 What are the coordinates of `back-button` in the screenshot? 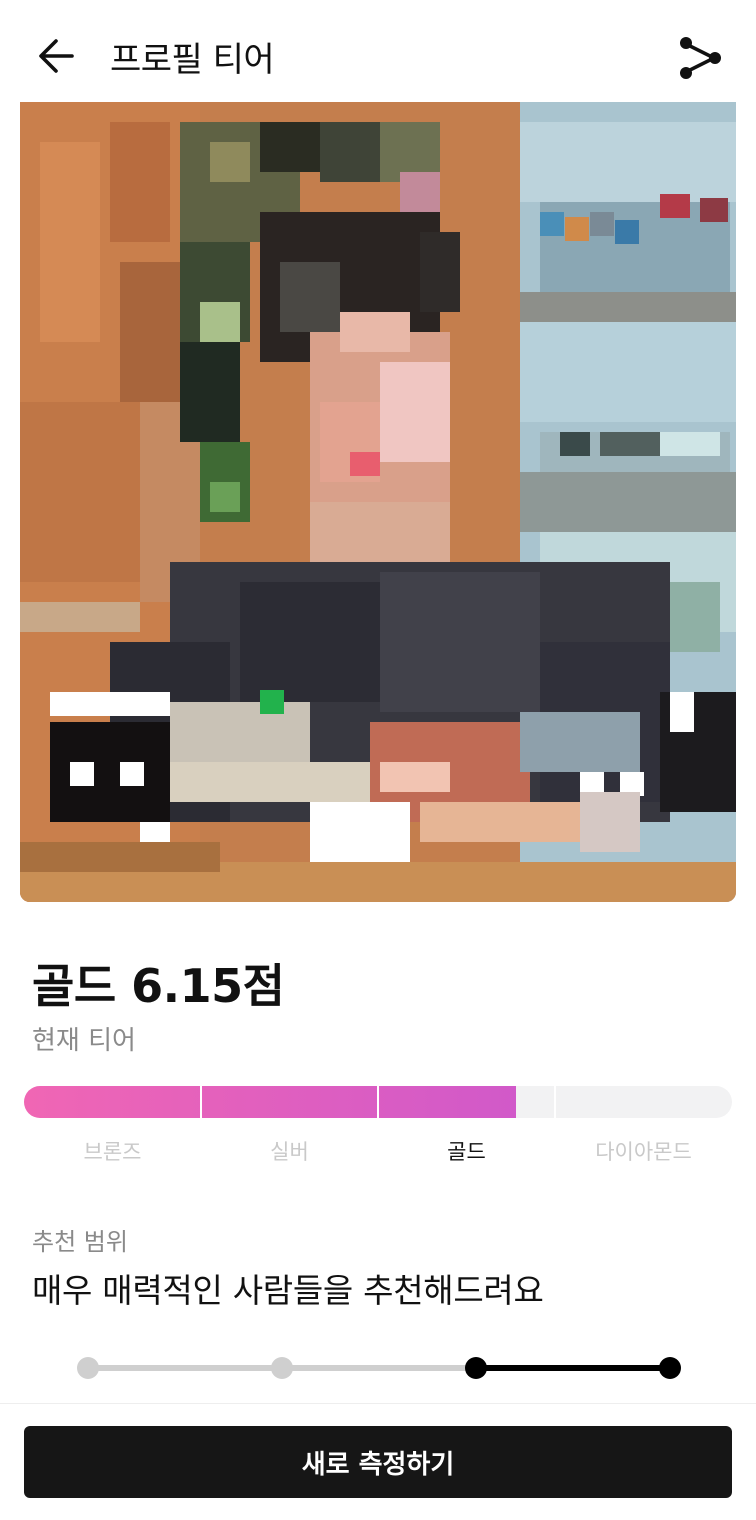 It's located at (56, 56).